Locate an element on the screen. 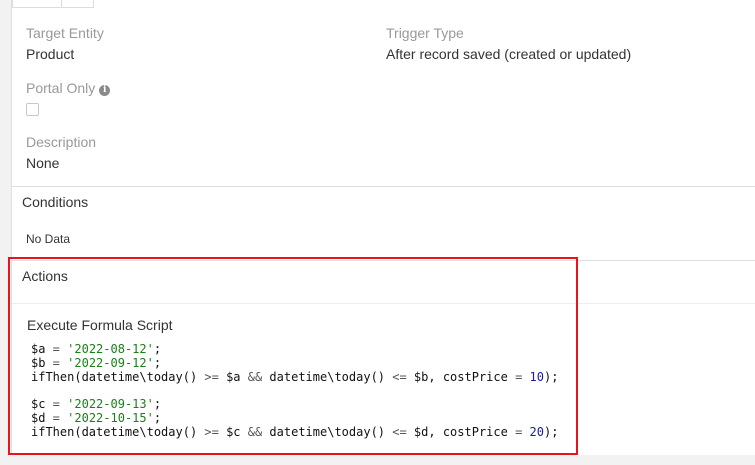  description-label: Description is located at coordinates (61, 142).